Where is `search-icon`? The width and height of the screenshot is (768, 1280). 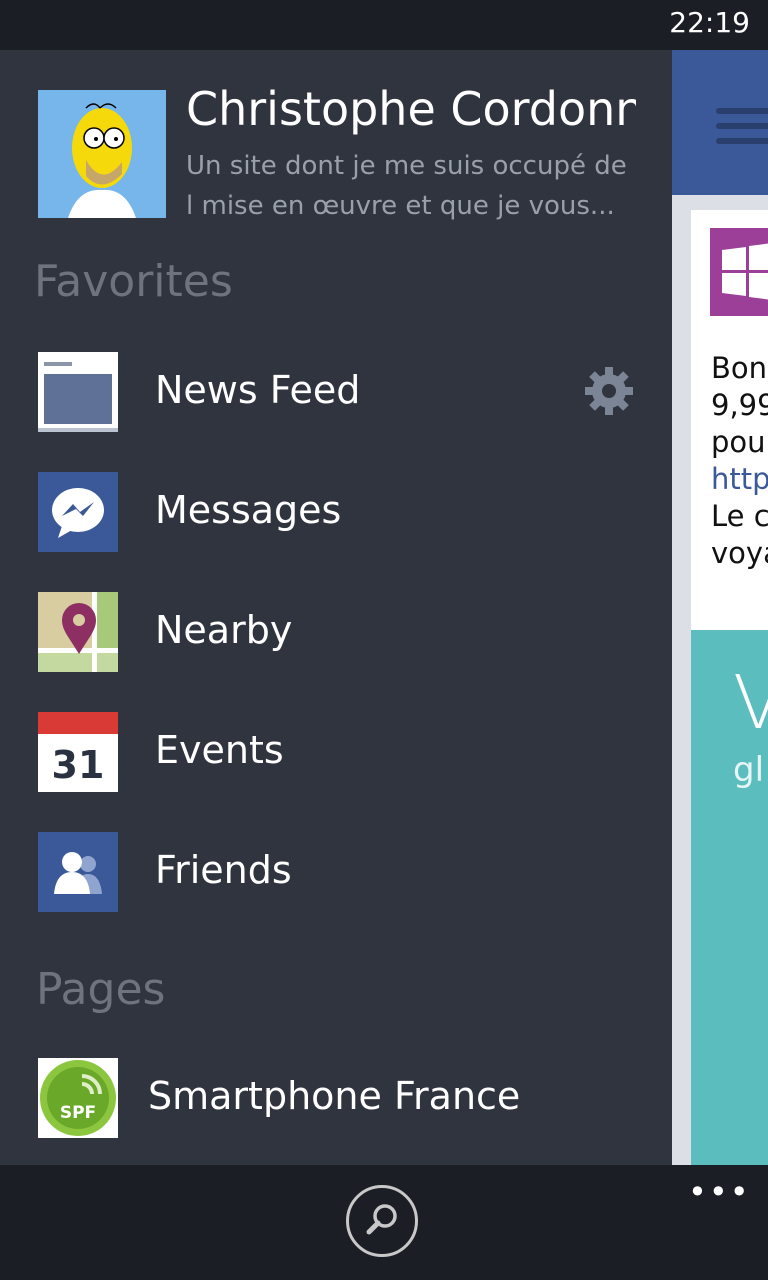 search-icon is located at coordinates (381, 1219).